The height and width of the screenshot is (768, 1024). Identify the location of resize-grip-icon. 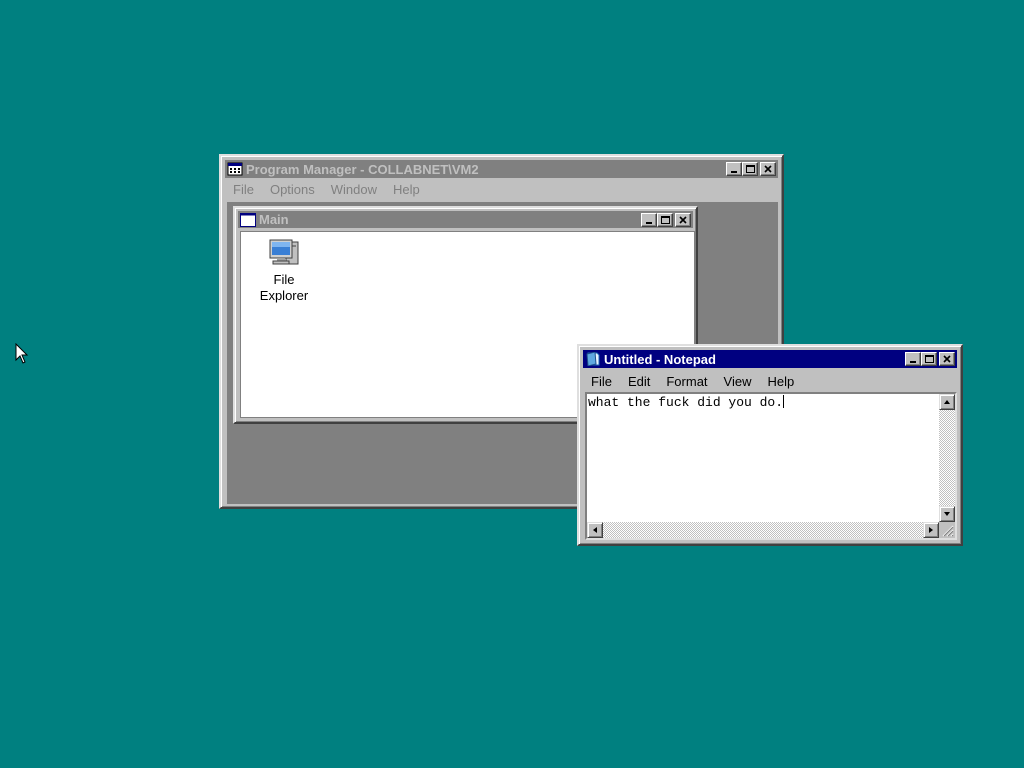
(948, 531).